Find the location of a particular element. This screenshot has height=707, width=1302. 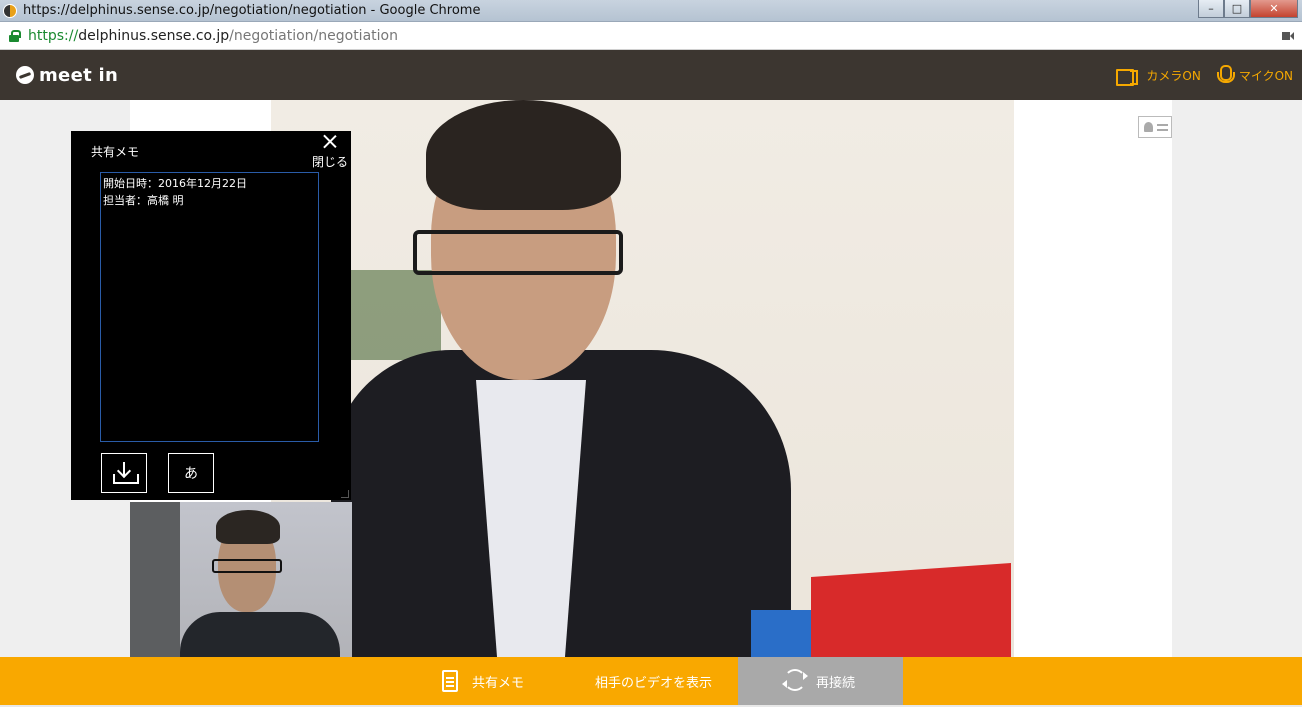

reconnect-label: 再接続 is located at coordinates (836, 683).